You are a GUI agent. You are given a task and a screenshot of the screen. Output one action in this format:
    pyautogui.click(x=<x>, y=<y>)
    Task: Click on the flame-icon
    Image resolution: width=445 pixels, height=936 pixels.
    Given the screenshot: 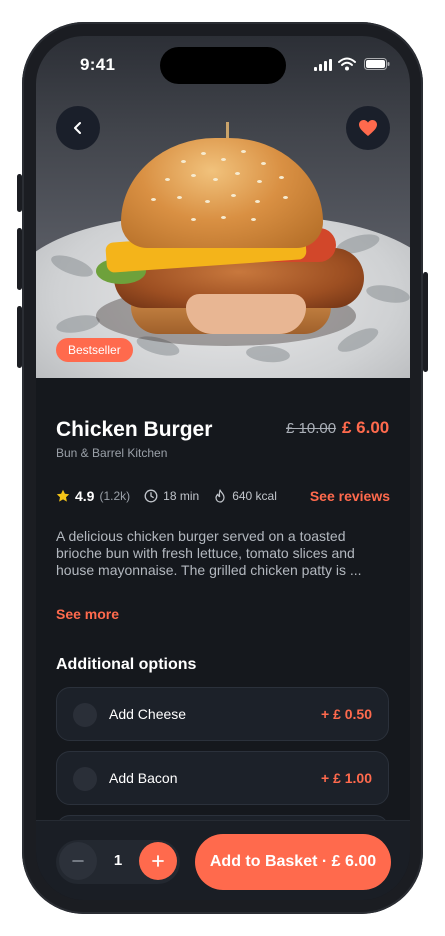 What is the action you would take?
    pyautogui.click(x=220, y=496)
    